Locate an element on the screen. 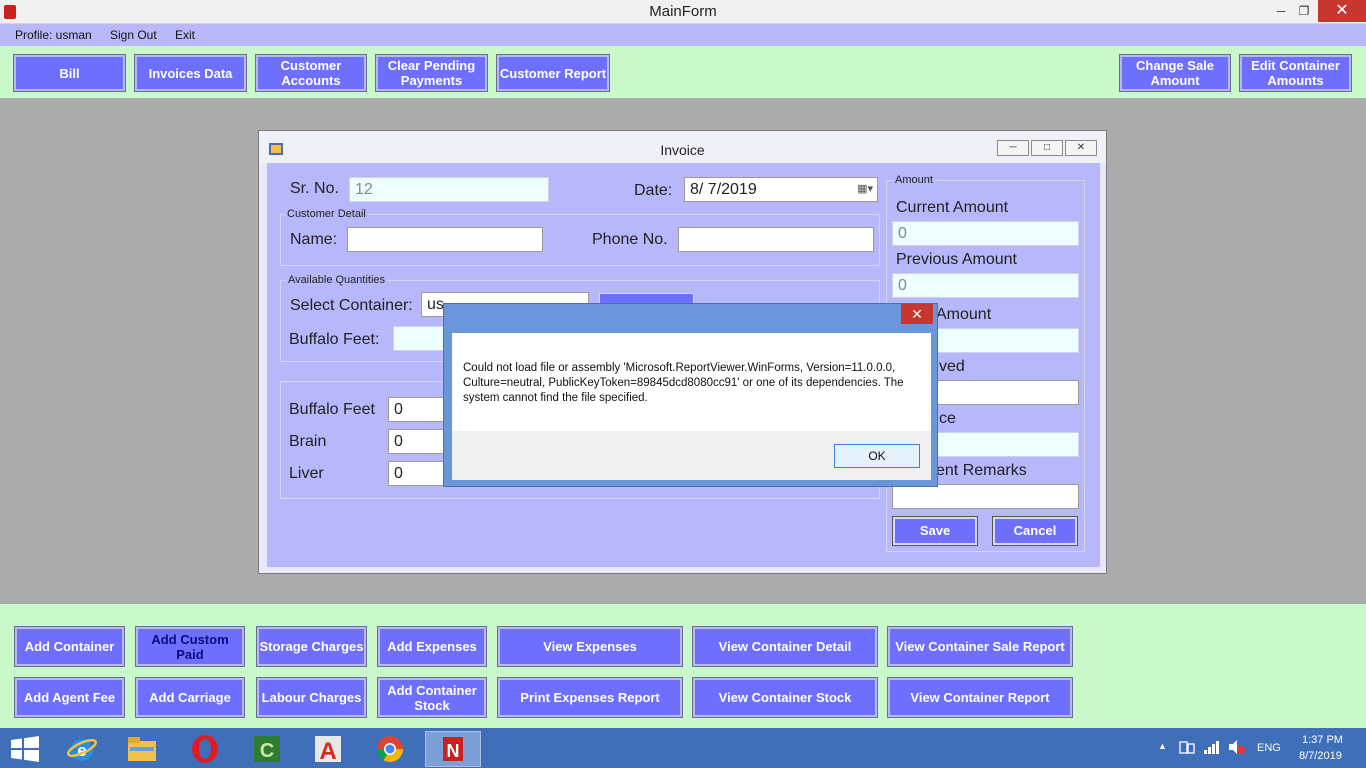 Image resolution: width=1366 pixels, height=768 pixels. clock-time: 1:37 PM is located at coordinates (1322, 740).